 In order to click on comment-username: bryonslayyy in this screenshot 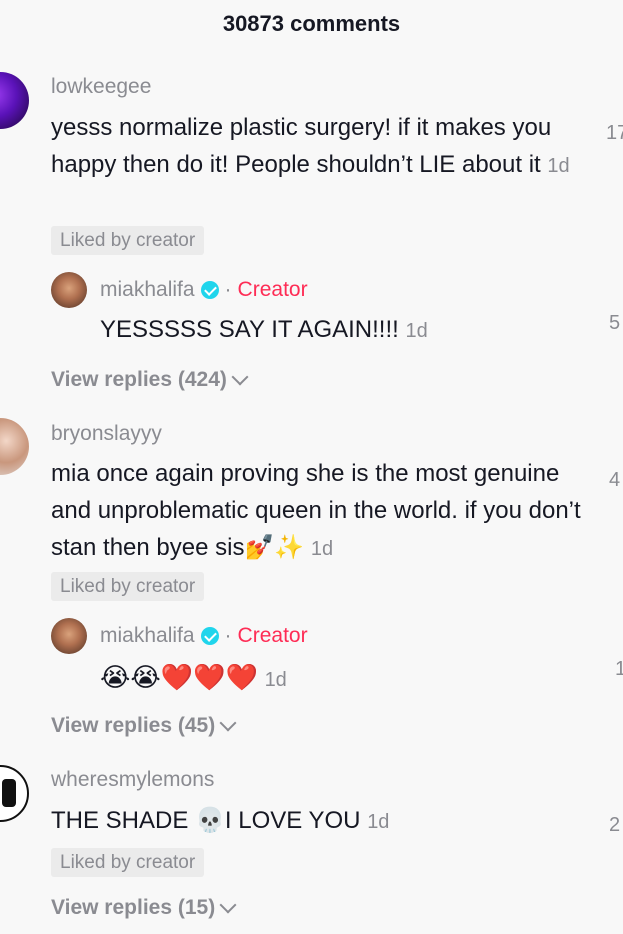, I will do `click(106, 434)`.